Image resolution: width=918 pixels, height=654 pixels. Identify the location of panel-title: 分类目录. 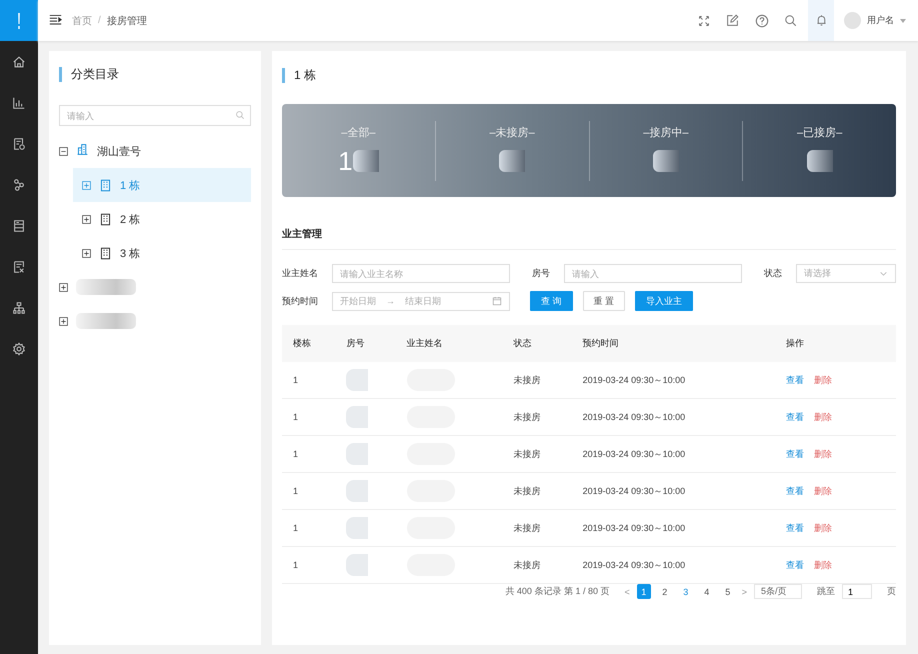
(95, 74).